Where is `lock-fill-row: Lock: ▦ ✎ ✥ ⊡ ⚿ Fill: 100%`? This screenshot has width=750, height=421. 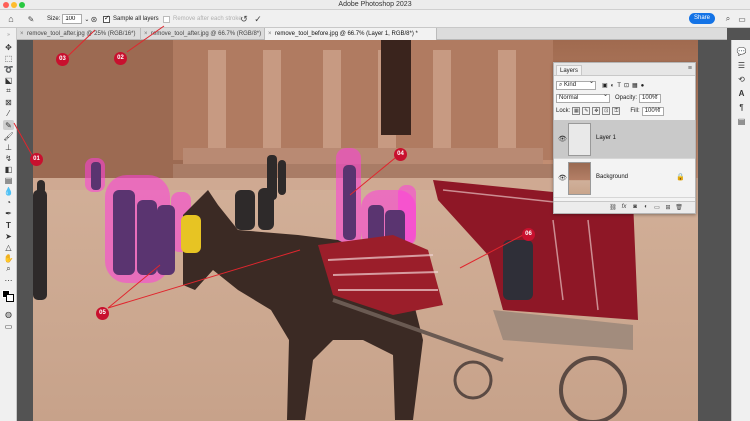 lock-fill-row: Lock: ▦ ✎ ✥ ⊡ ⚿ Fill: 100% is located at coordinates (610, 110).